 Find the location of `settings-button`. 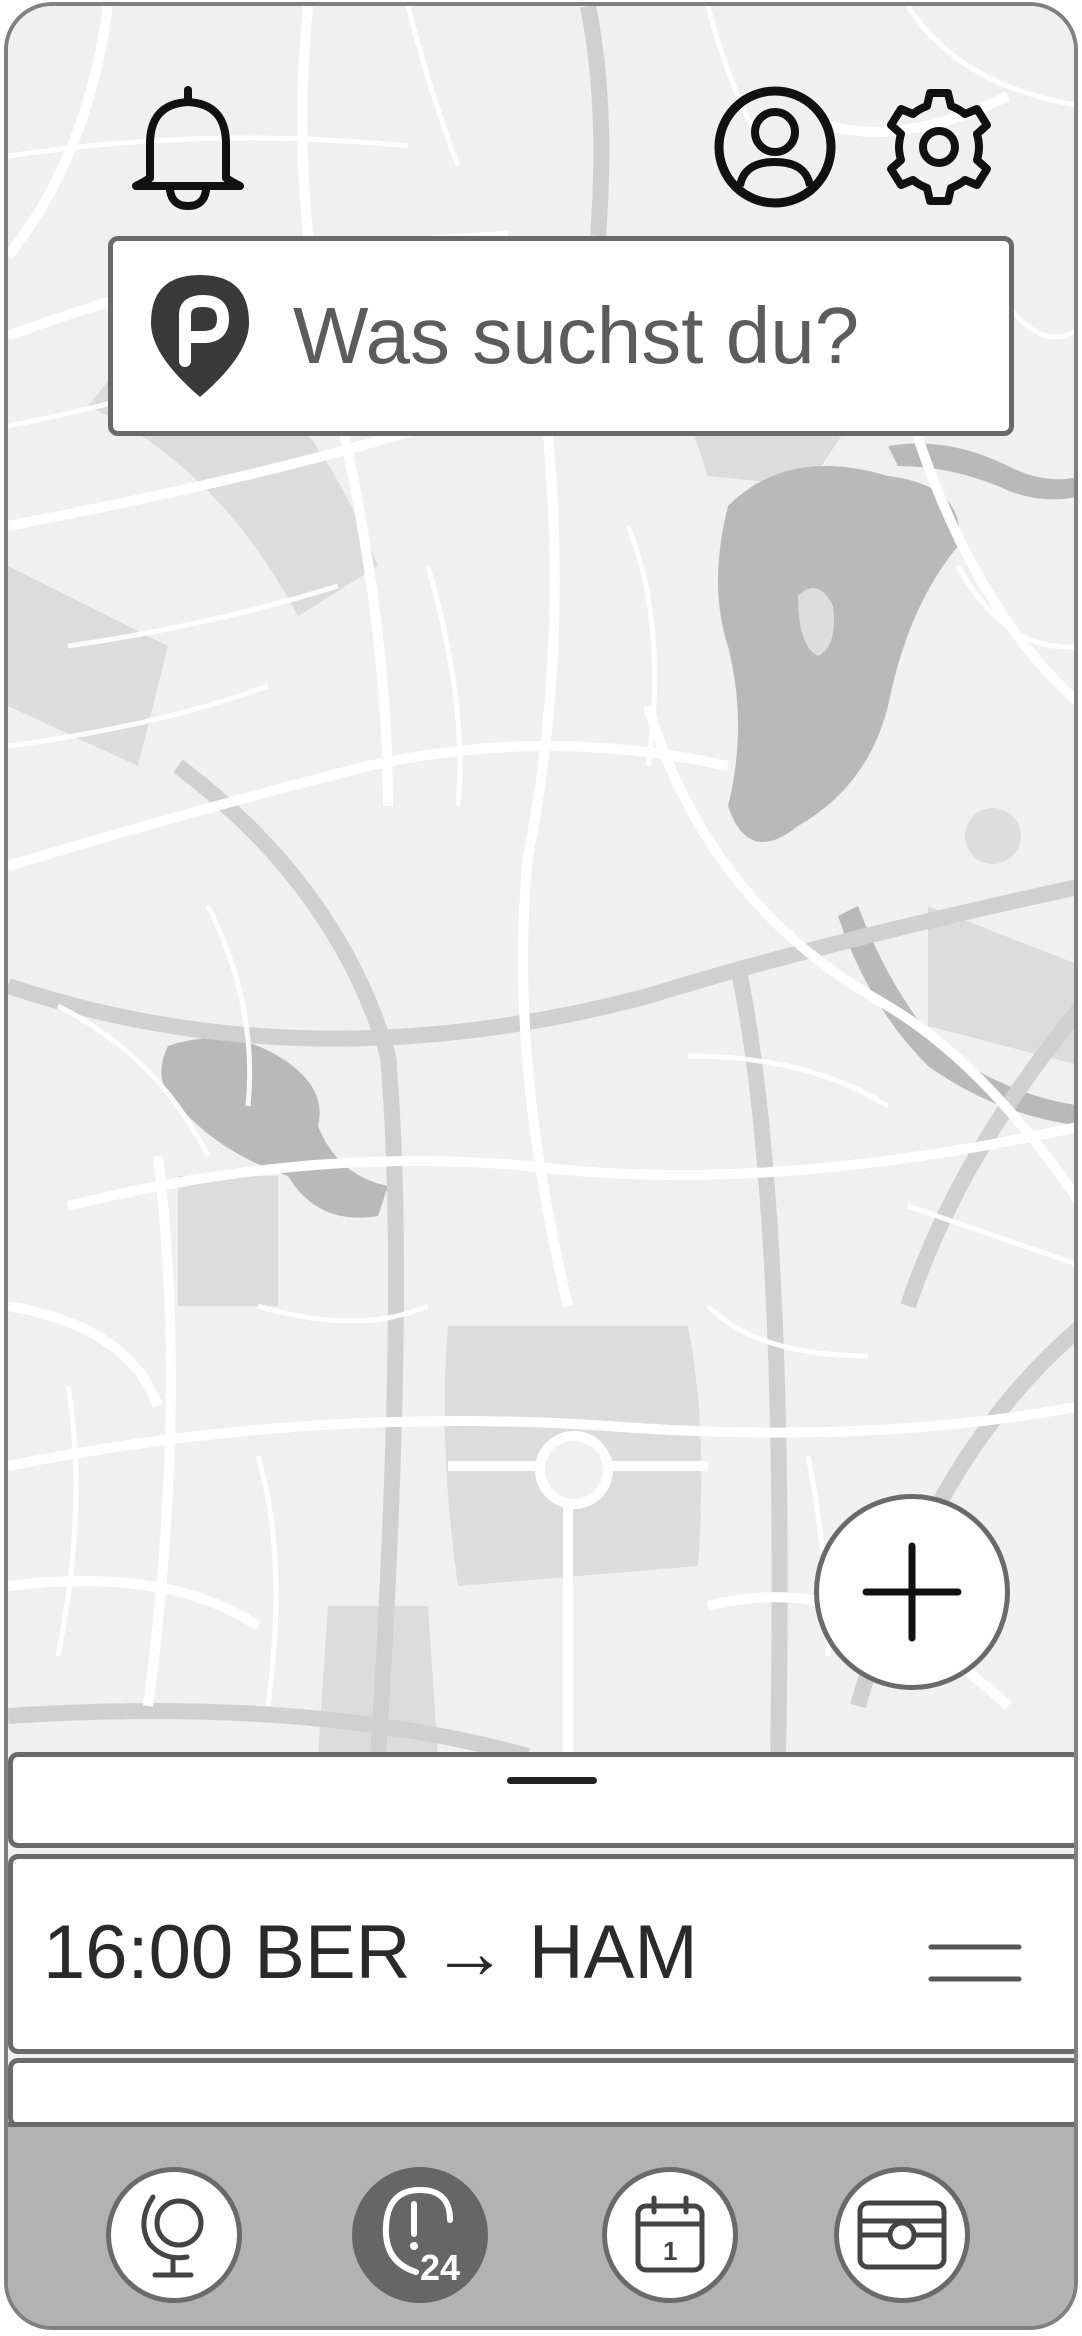

settings-button is located at coordinates (939, 147).